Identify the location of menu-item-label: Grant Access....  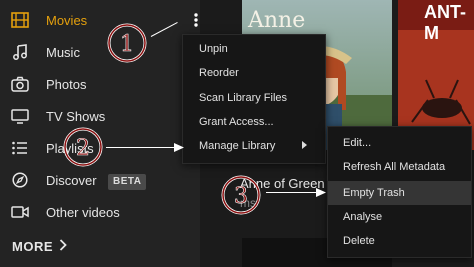
(236, 122).